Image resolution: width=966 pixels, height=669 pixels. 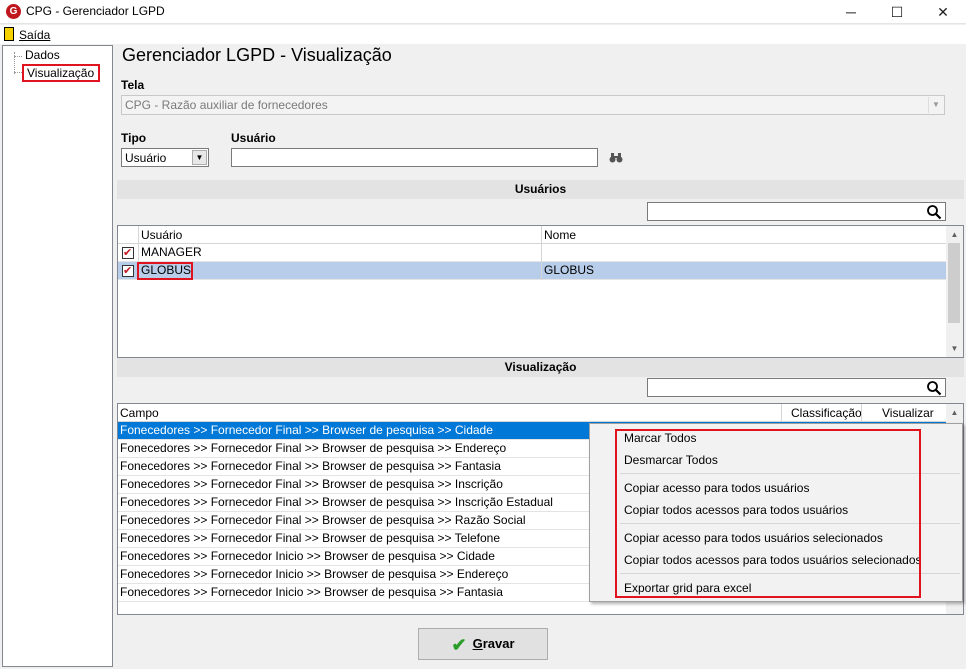 I want to click on table-row: MANAGER, so click(x=532, y=253).